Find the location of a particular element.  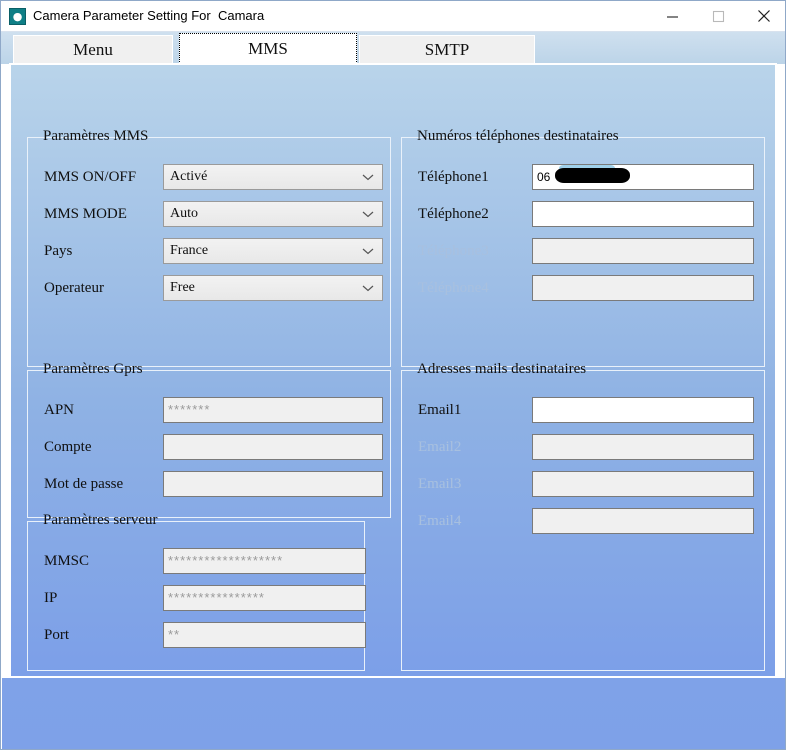

combo-operateur: Free is located at coordinates (273, 288).